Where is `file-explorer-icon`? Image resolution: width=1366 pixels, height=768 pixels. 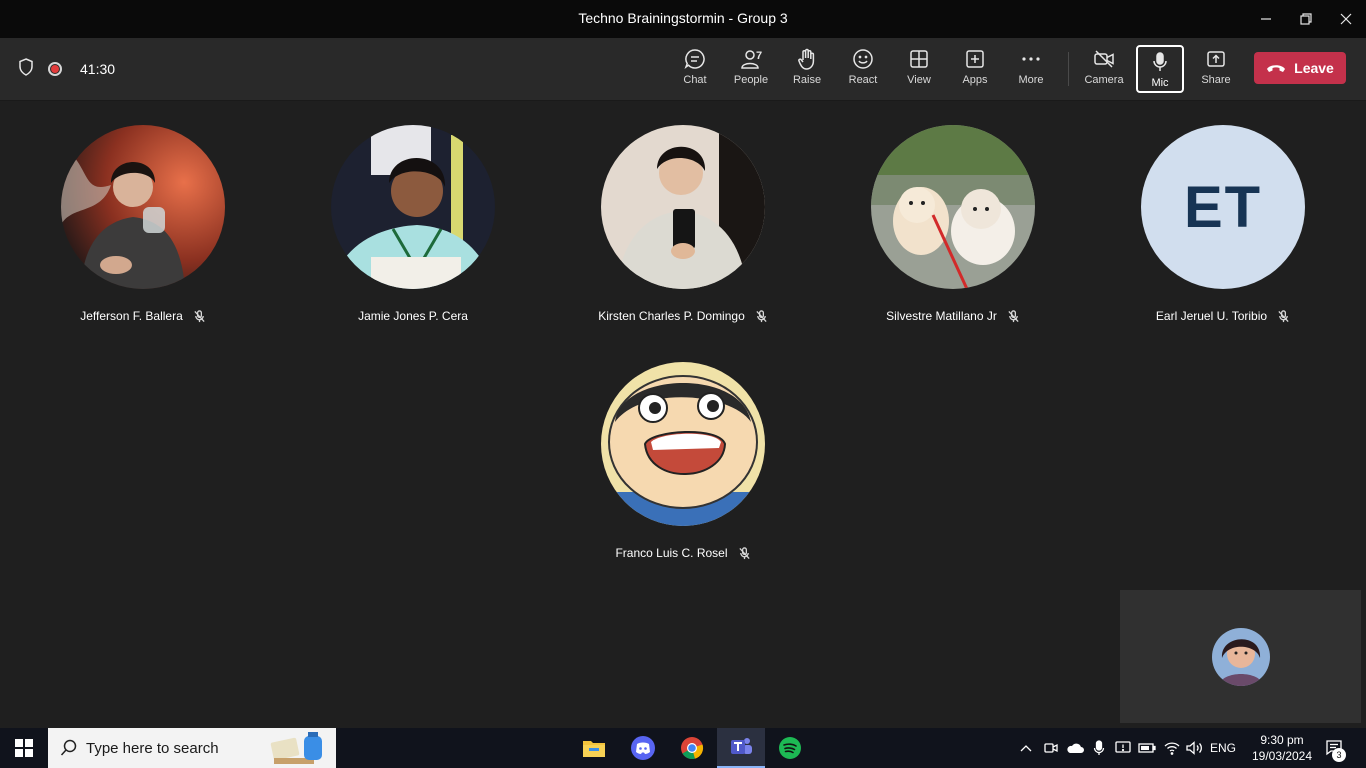 file-explorer-icon is located at coordinates (594, 748).